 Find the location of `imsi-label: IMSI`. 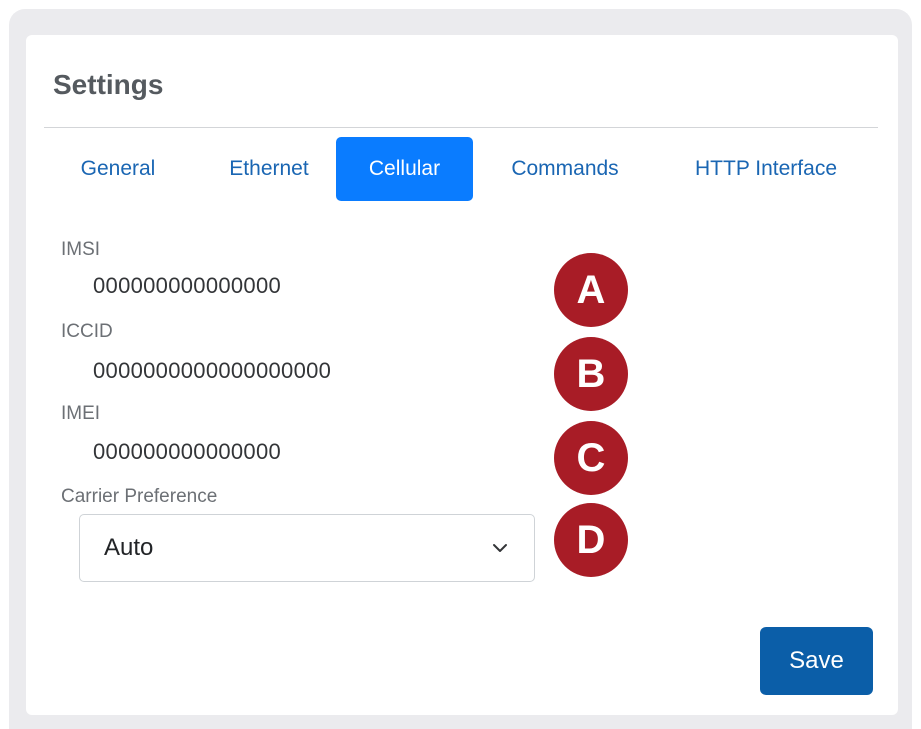

imsi-label: IMSI is located at coordinates (81, 249).